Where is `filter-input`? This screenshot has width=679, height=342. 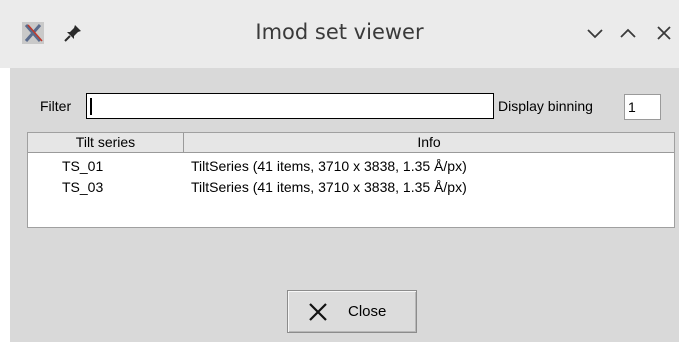 filter-input is located at coordinates (290, 106).